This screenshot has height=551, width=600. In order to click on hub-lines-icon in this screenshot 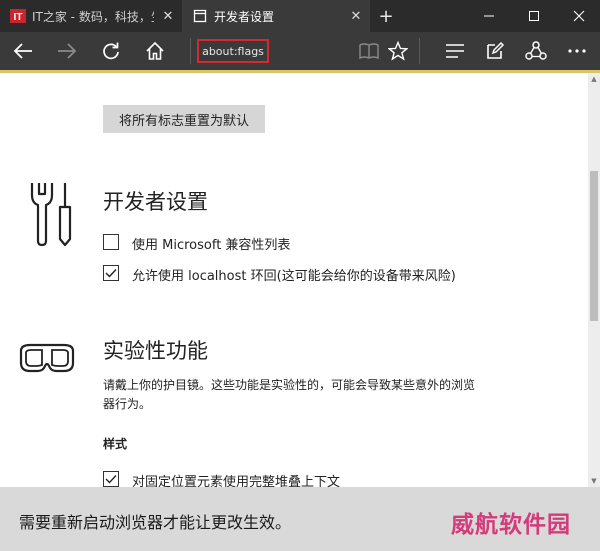, I will do `click(455, 51)`.